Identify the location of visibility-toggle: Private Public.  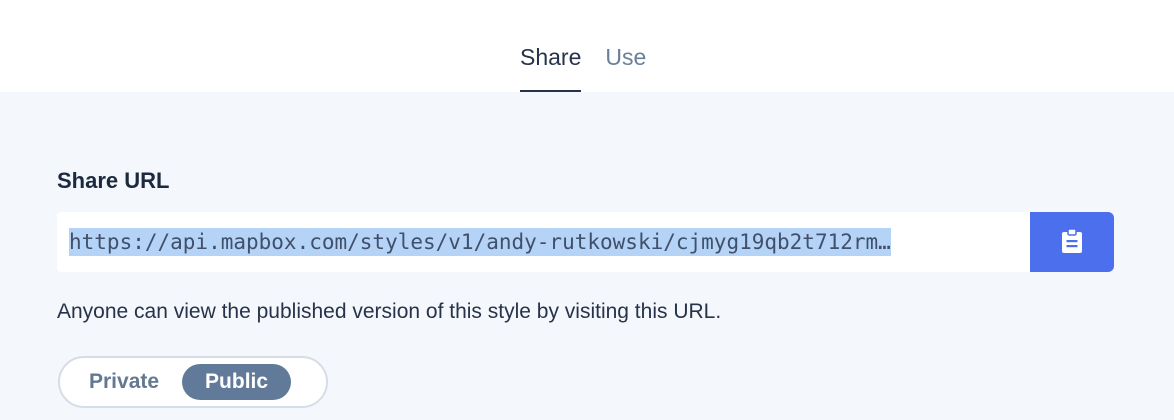
(193, 382).